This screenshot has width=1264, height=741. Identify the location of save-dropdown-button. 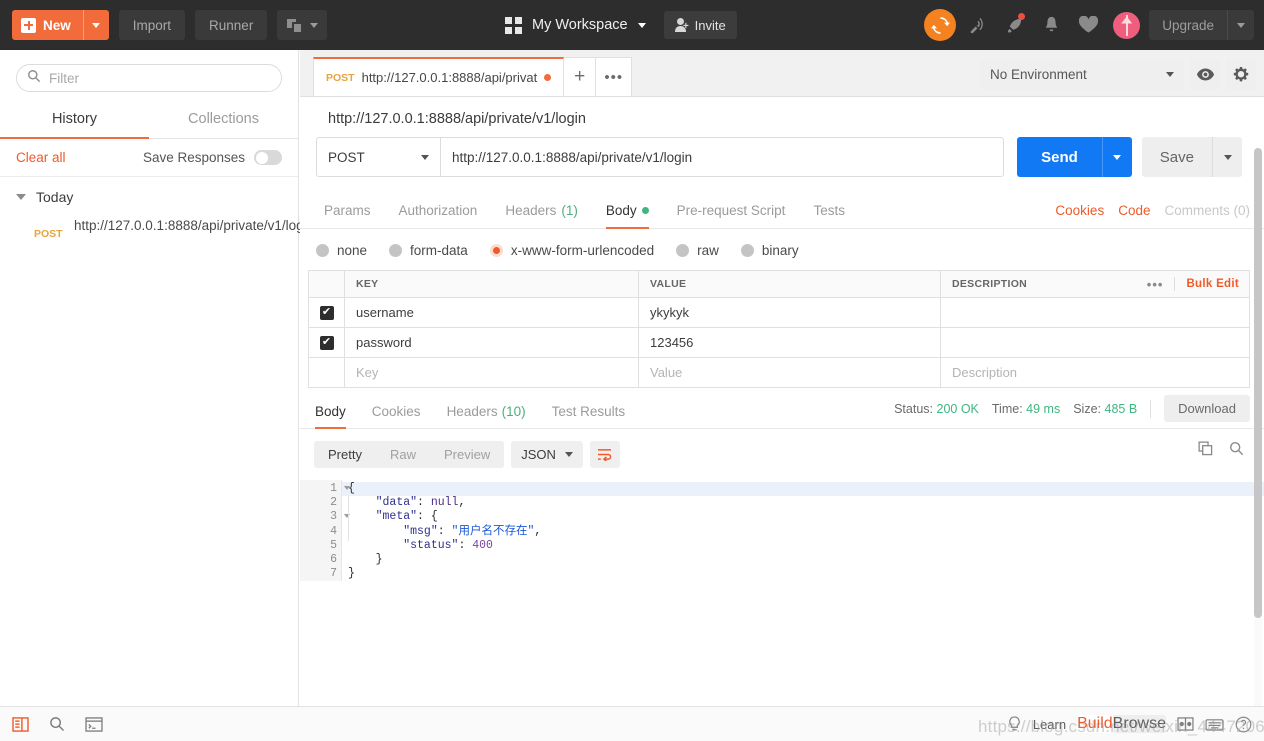
(1227, 157).